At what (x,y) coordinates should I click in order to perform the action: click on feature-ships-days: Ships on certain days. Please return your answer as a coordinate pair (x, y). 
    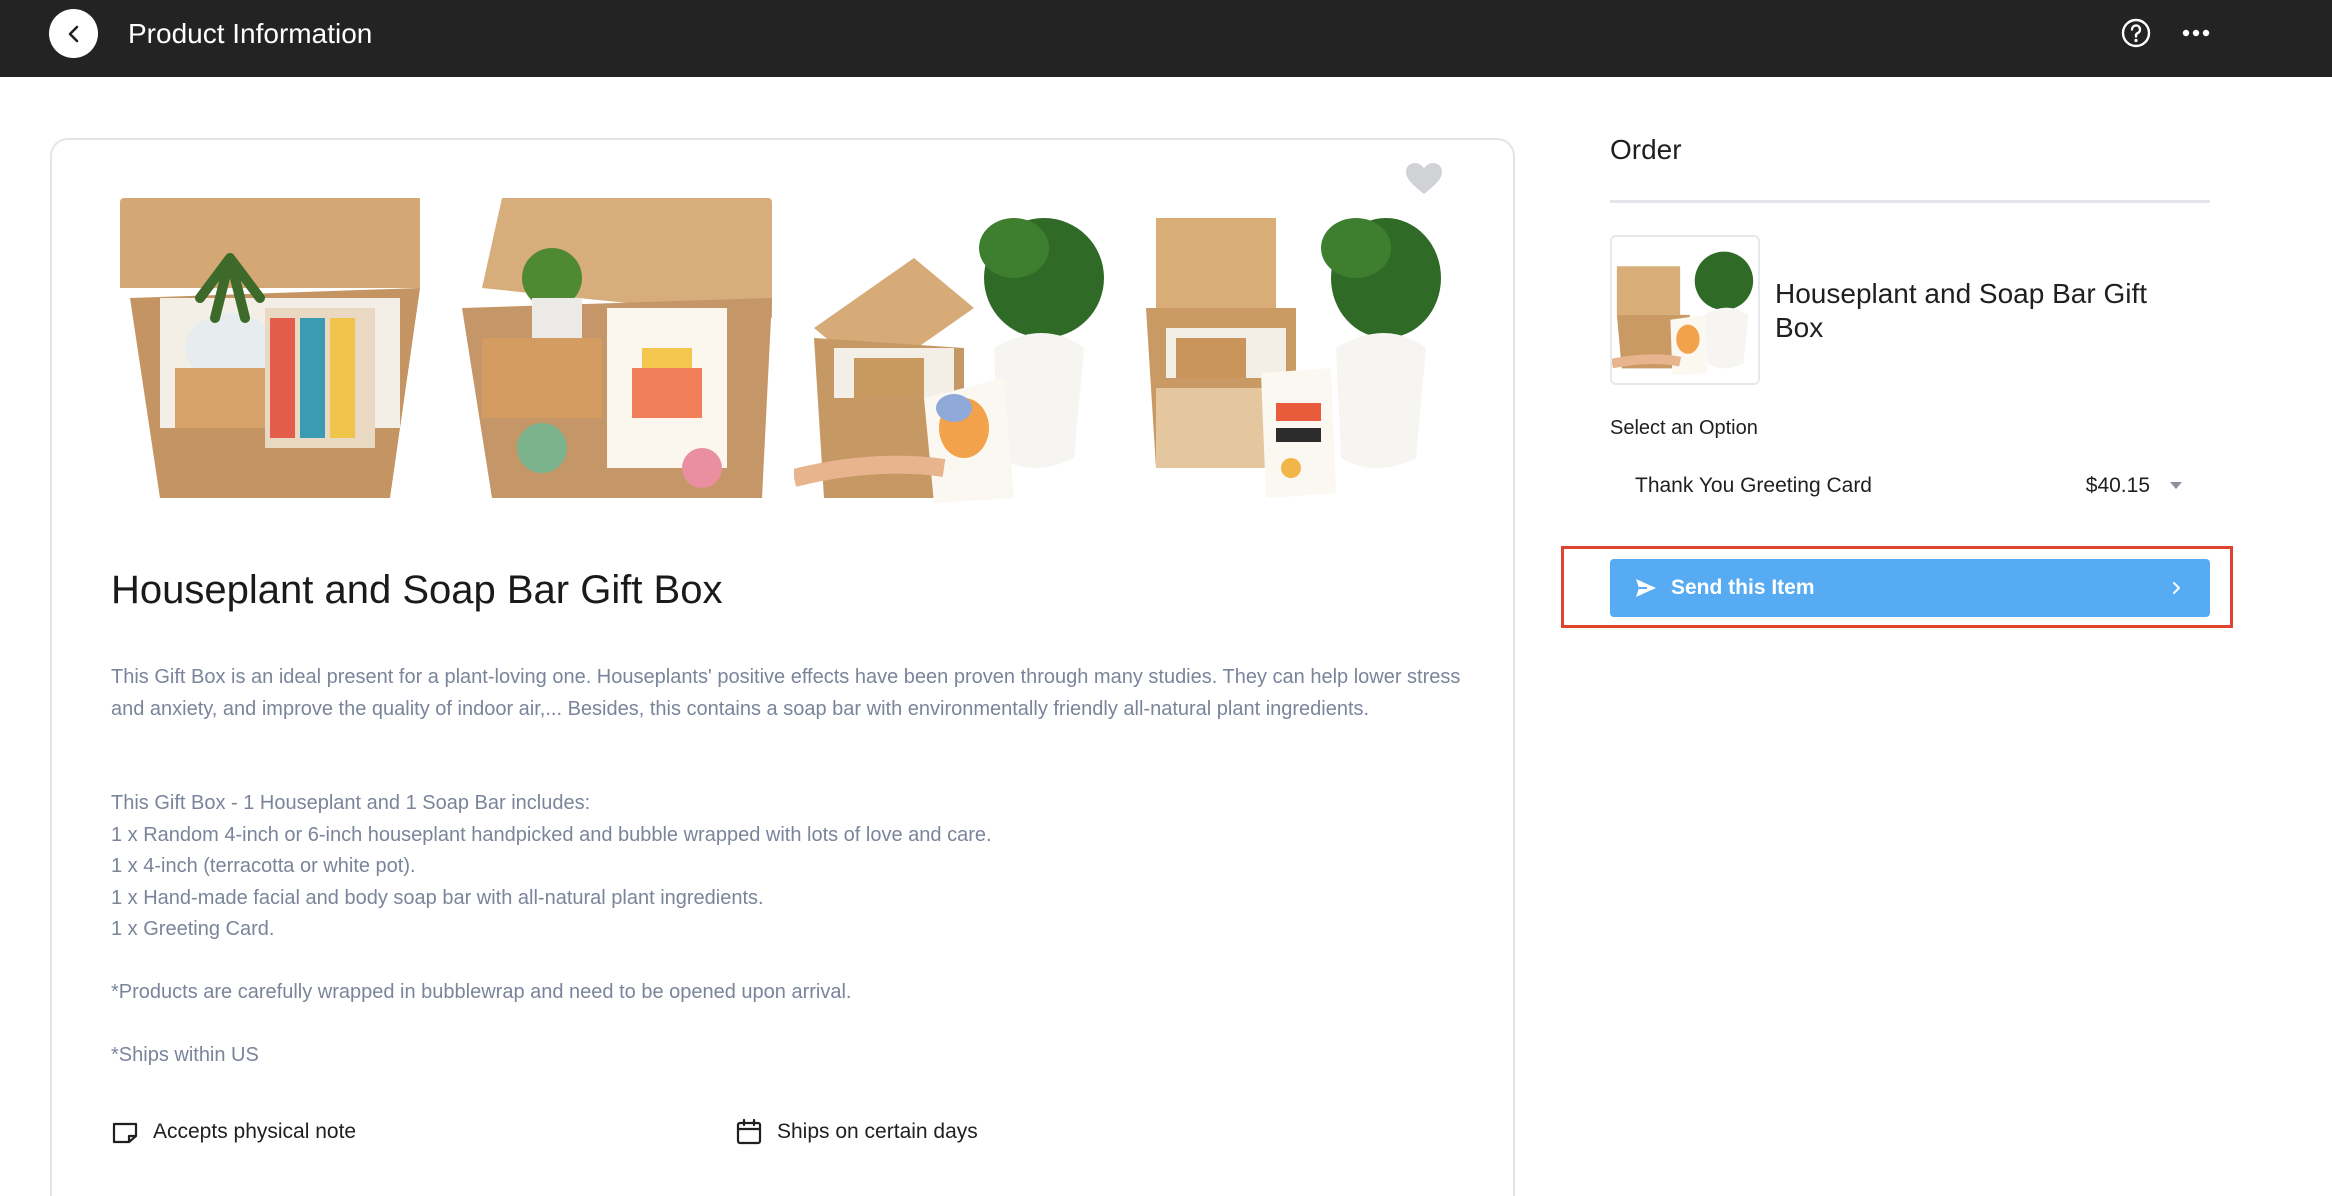
    Looking at the image, I should click on (856, 1132).